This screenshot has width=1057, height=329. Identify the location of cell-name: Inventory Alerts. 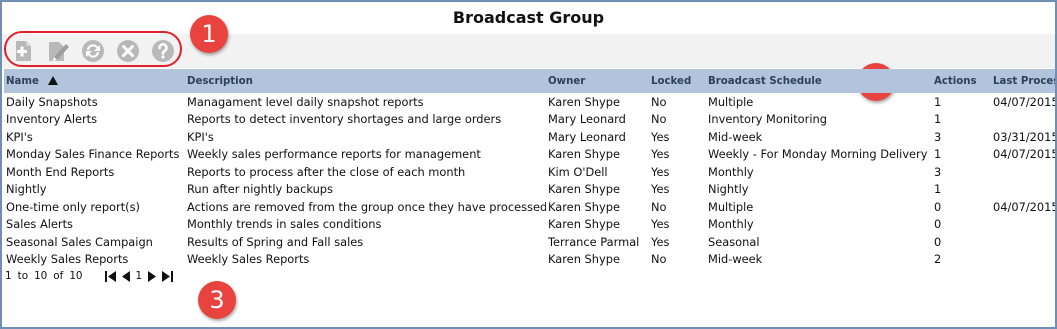
(52, 119).